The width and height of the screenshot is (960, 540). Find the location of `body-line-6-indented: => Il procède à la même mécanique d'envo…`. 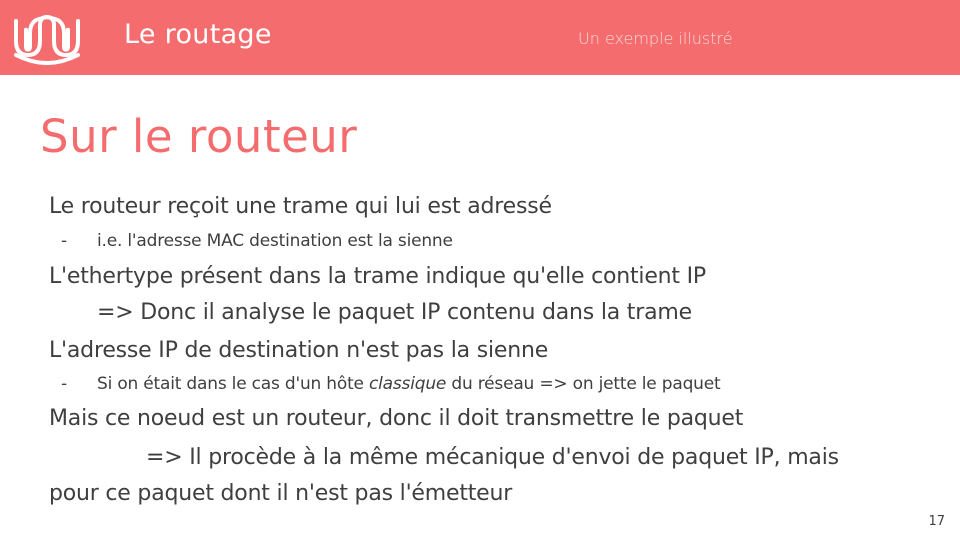

body-line-6-indented: => Il procède à la même mécanique d'envo… is located at coordinates (492, 457).